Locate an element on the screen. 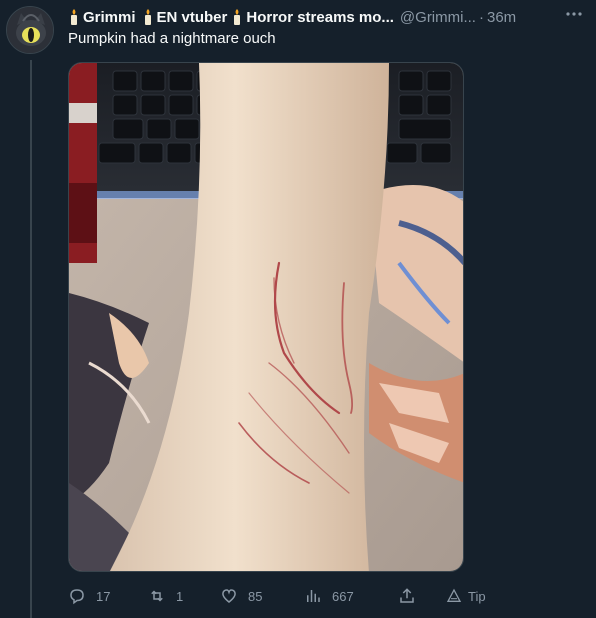  like-count: 85 is located at coordinates (255, 596).